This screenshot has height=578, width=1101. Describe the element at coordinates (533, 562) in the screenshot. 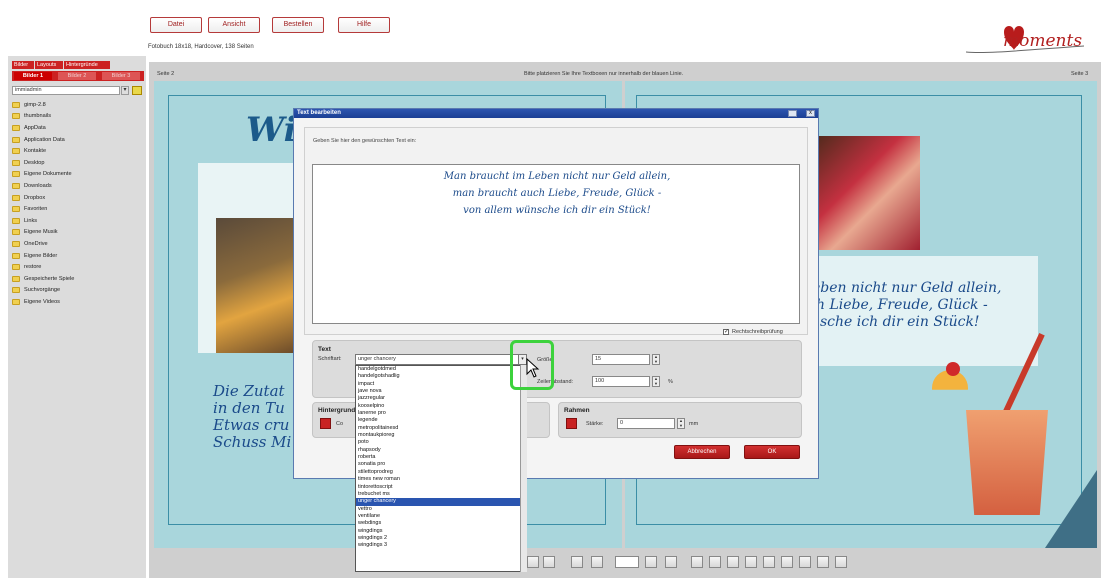

I see `align-left-icon` at that location.